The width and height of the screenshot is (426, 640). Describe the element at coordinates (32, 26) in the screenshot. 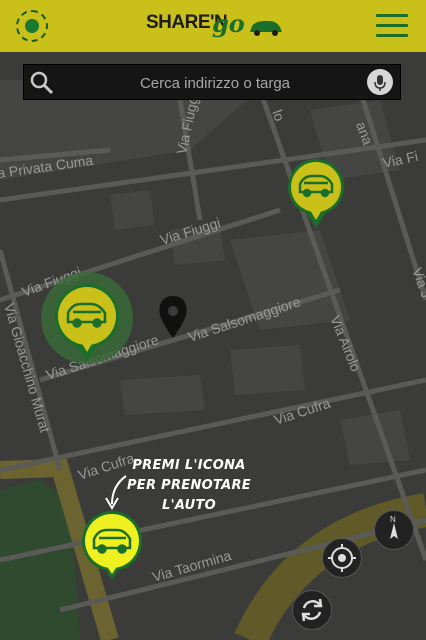

I see `status-indicator-icon` at that location.